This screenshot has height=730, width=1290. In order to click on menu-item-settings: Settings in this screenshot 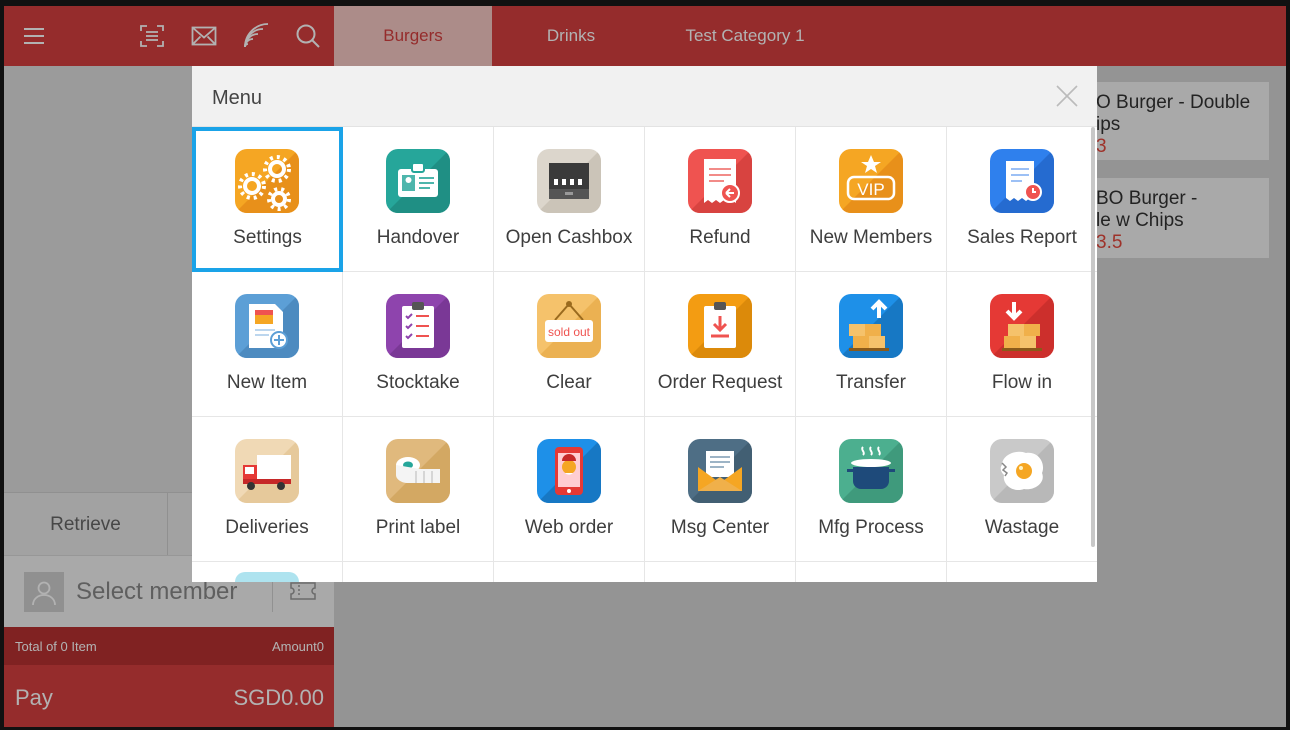, I will do `click(267, 199)`.